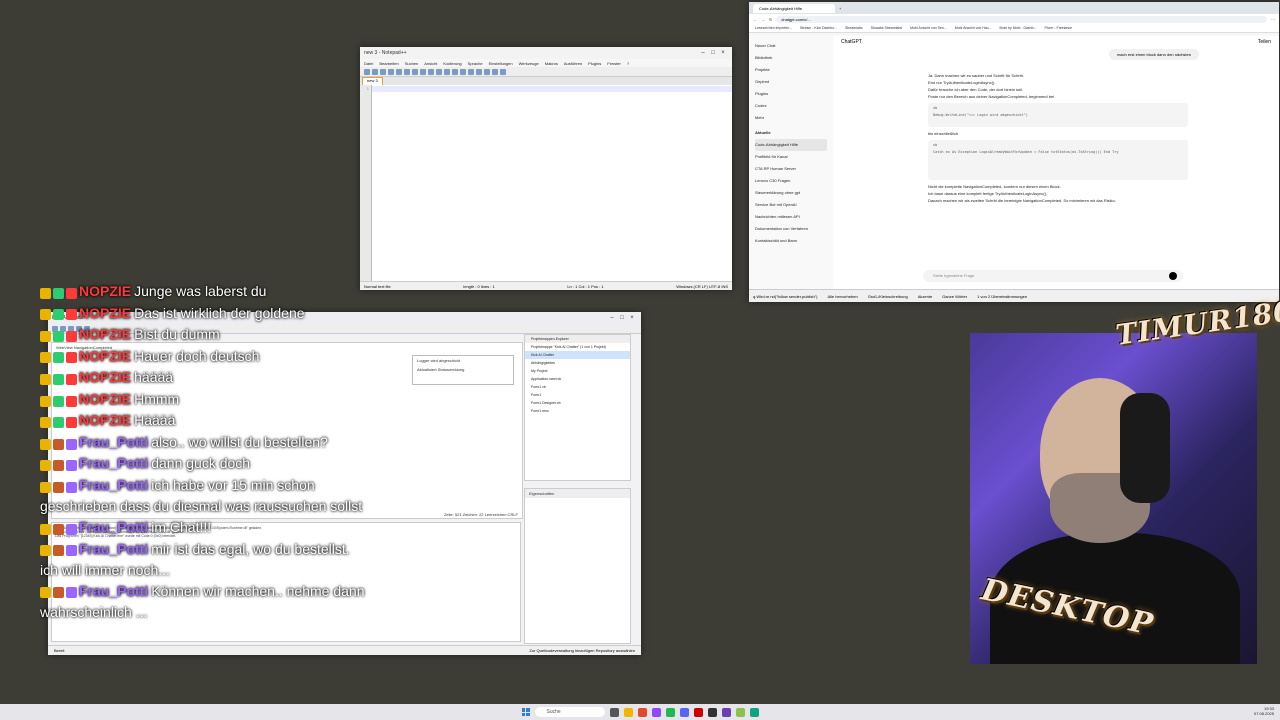 This screenshot has width=1280, height=720. Describe the element at coordinates (431, 71) in the screenshot. I see `paste-icon` at that location.